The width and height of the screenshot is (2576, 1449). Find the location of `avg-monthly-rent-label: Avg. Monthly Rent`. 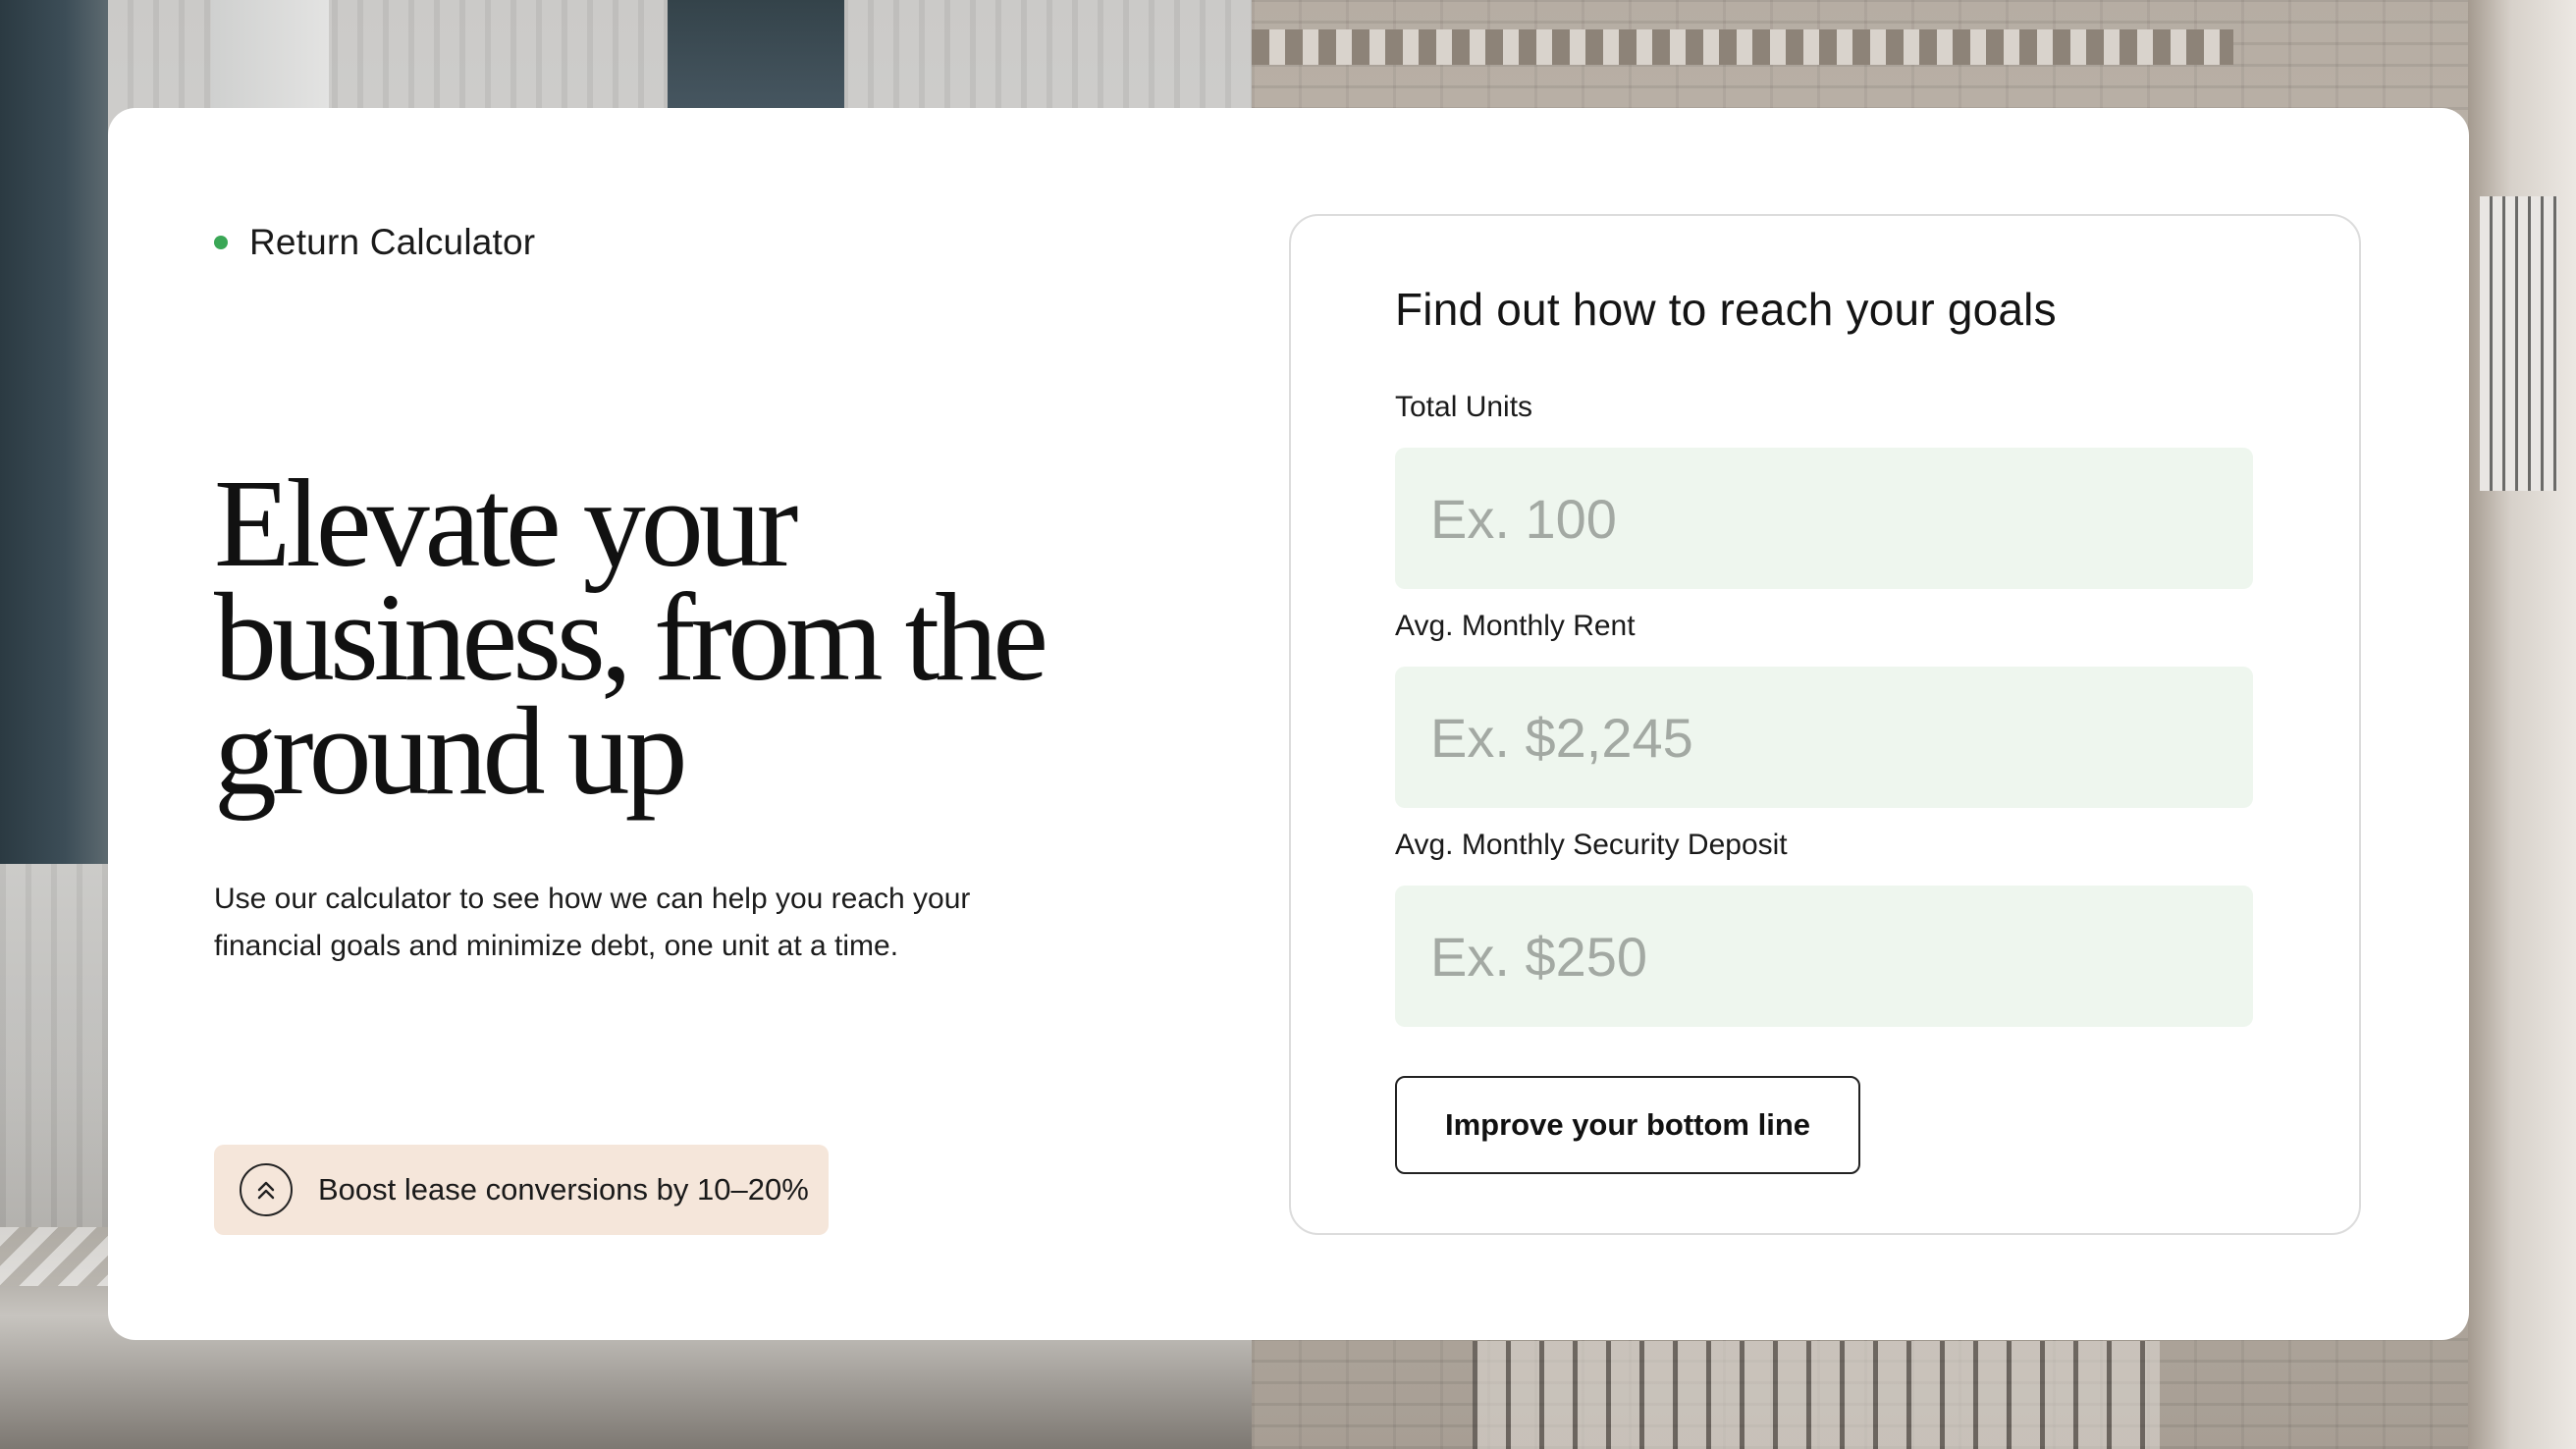

avg-monthly-rent-label: Avg. Monthly Rent is located at coordinates (1515, 626).